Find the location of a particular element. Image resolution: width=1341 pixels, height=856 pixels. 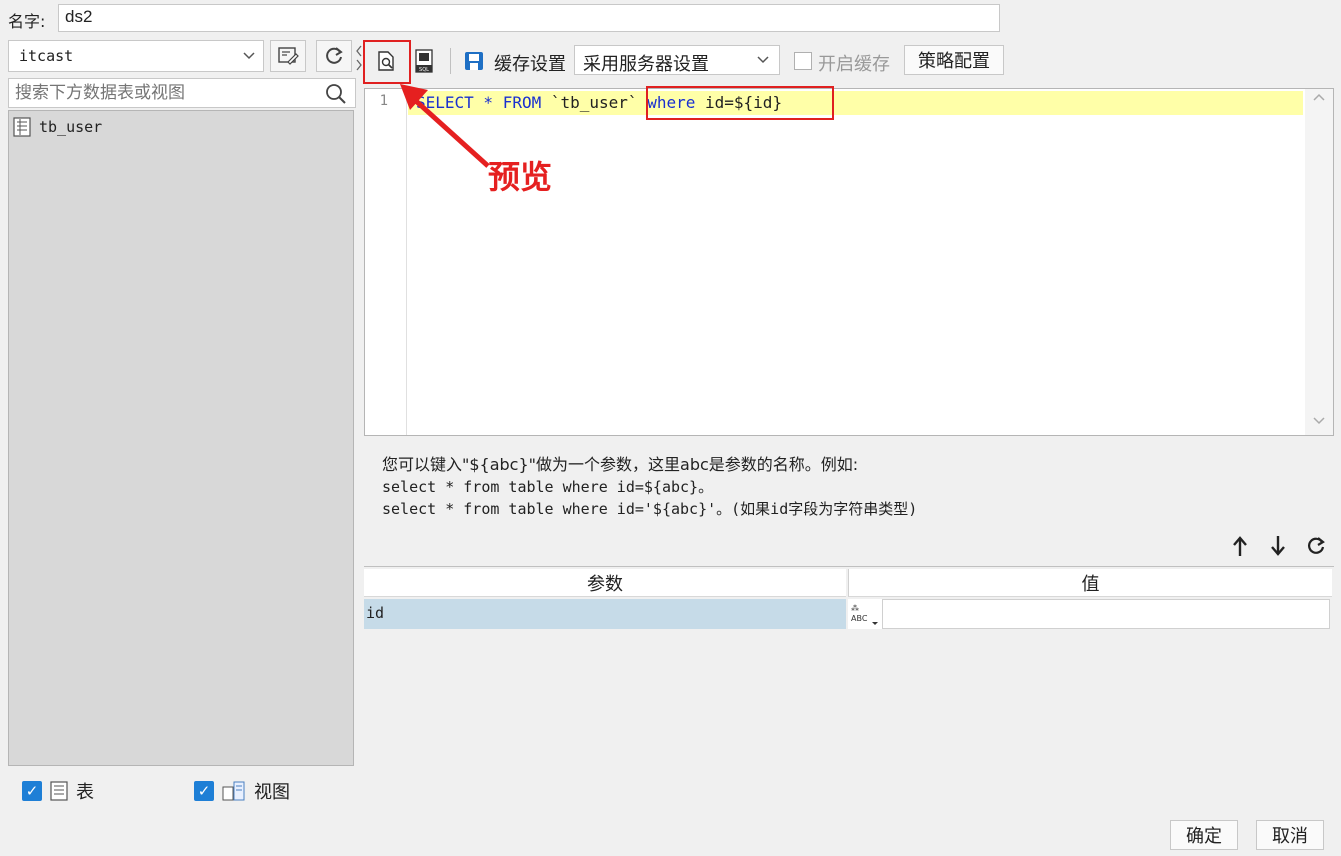

value-header: 值 is located at coordinates (1090, 583).